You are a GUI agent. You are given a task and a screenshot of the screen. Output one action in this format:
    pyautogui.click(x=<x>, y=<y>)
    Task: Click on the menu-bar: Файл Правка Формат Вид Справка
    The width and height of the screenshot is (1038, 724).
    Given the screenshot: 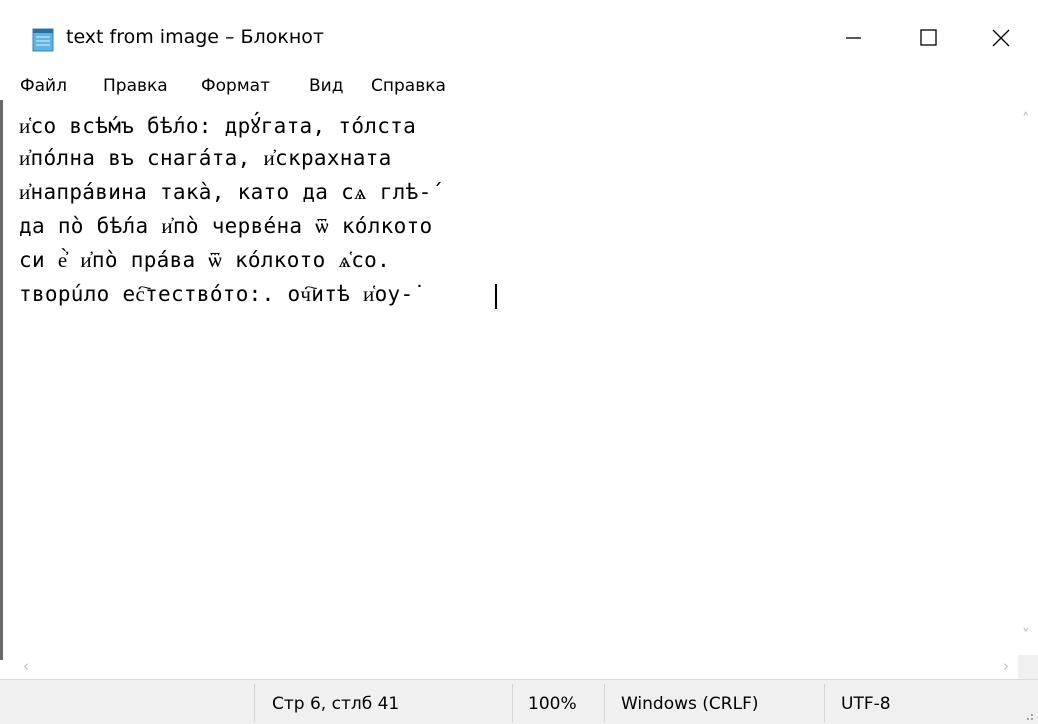 What is the action you would take?
    pyautogui.click(x=519, y=87)
    